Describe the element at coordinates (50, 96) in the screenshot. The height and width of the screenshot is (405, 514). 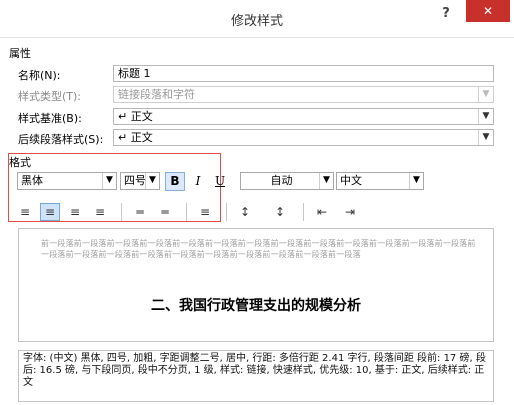
I see `style-type-label: 样式类型(T):` at that location.